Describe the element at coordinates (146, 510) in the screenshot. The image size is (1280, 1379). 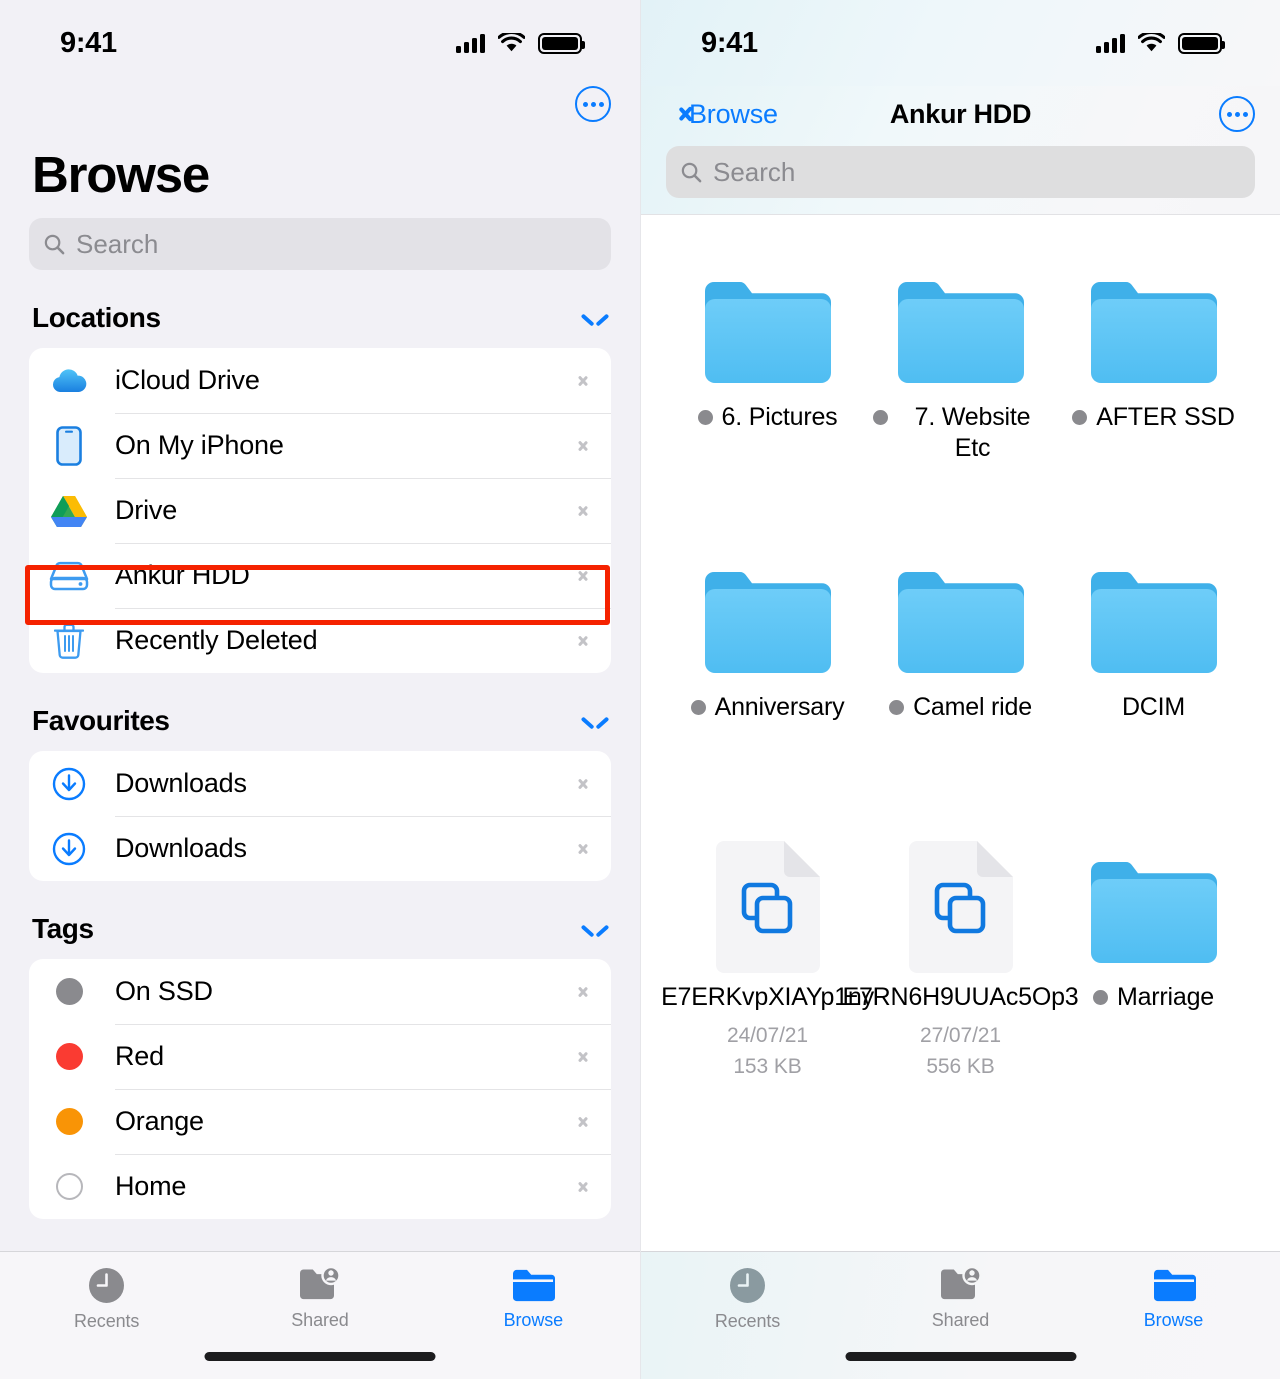
I see `sidebar-item-label: Drive` at that location.